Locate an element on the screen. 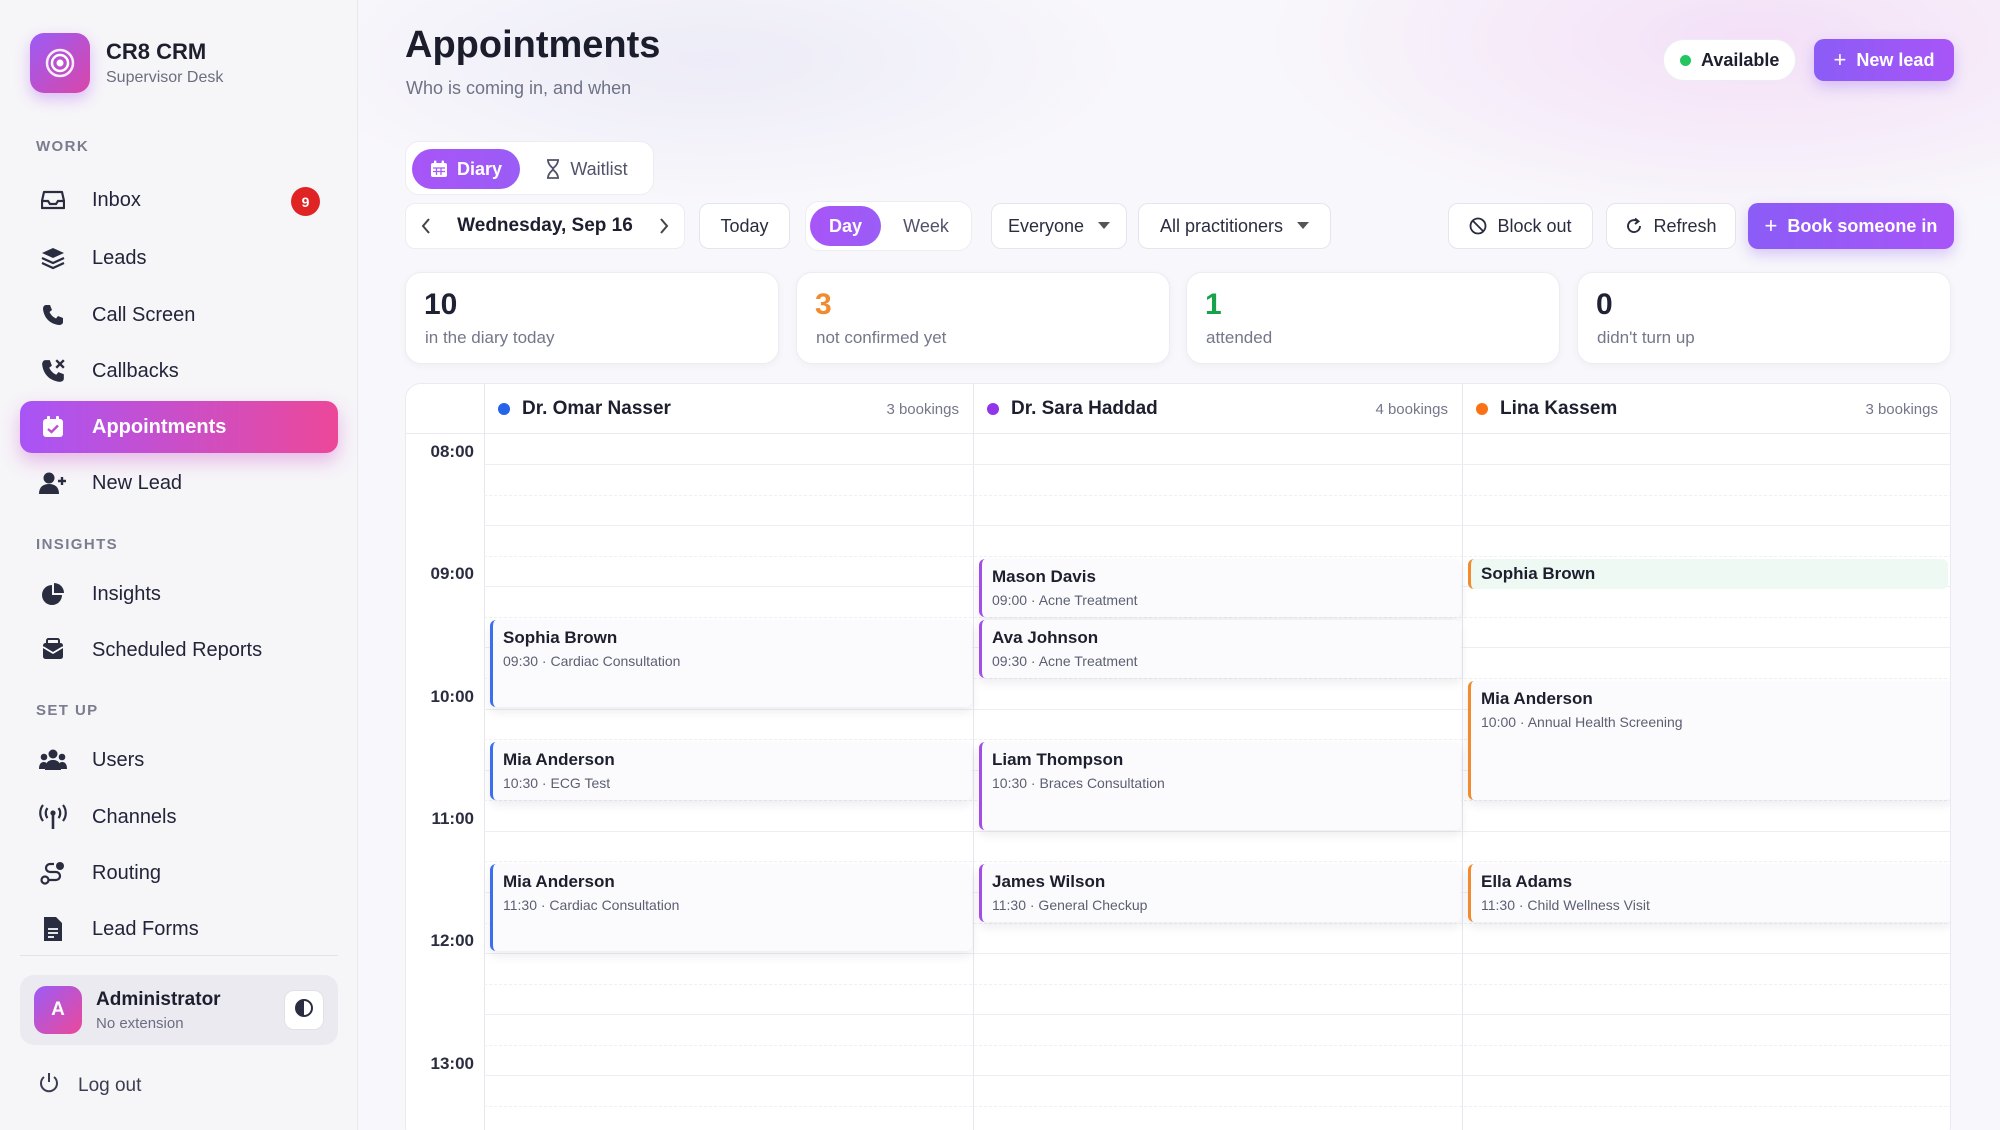 The image size is (2000, 1130). practitioner-filter-value: All practitioners is located at coordinates (1221, 225).